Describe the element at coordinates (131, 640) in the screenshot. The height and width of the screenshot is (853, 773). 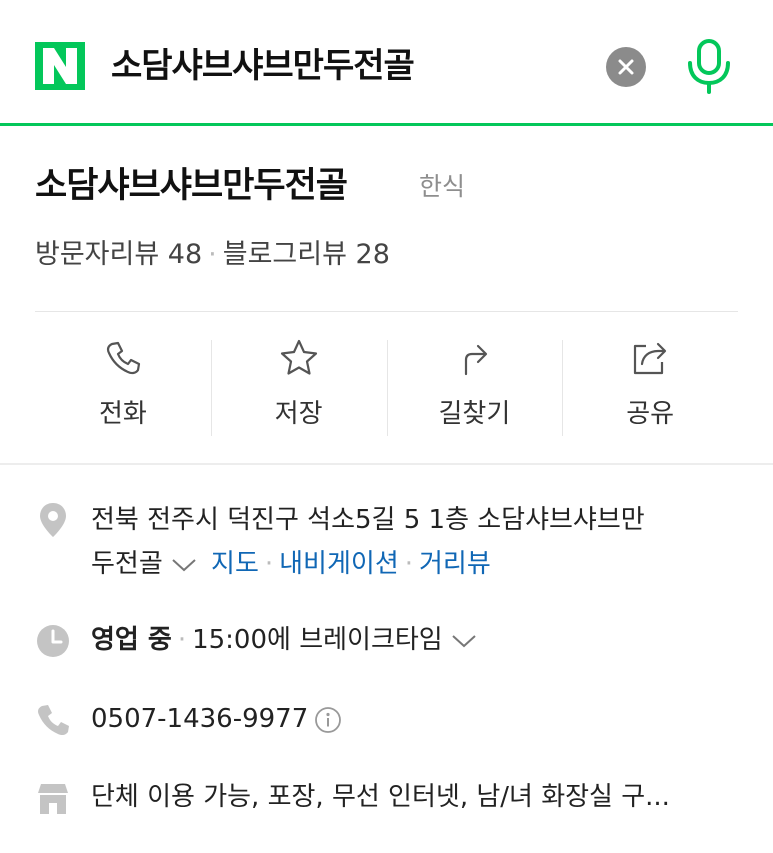
I see `hours-status: 영업 중` at that location.